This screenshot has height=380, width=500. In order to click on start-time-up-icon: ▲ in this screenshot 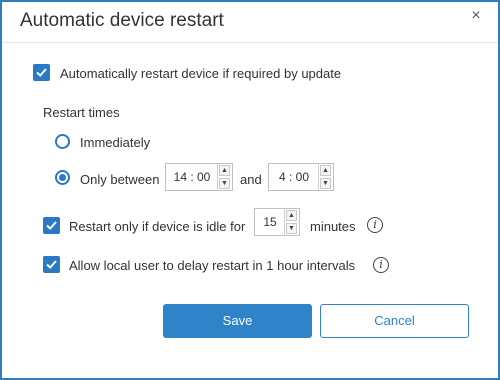, I will do `click(224, 170)`.